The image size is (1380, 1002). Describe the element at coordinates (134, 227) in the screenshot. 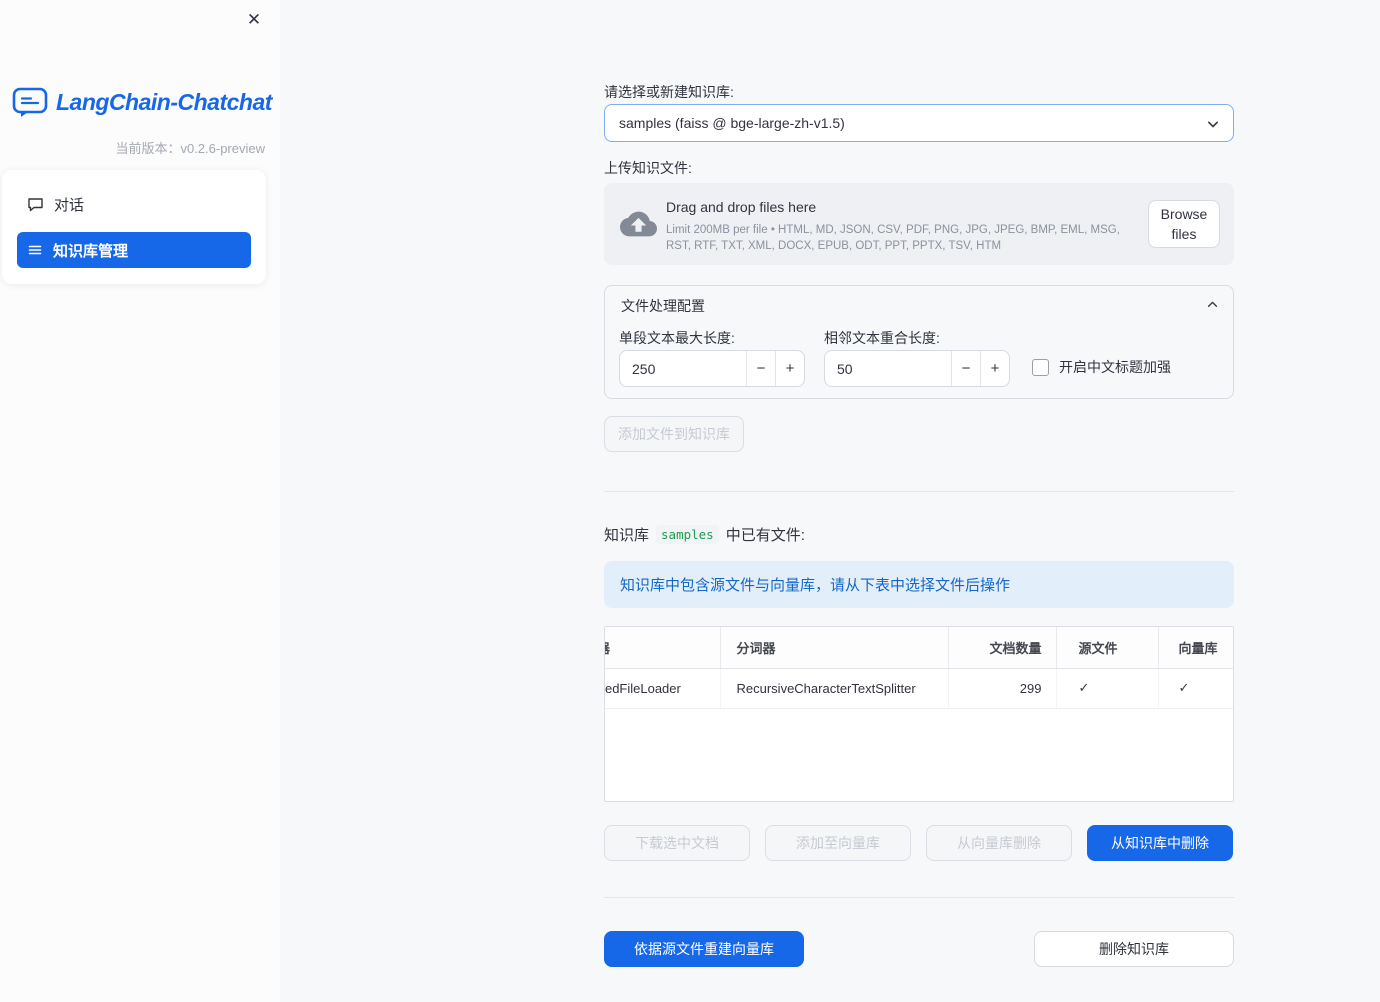

I see `sidebar-menu: 对话 知识库管理` at that location.